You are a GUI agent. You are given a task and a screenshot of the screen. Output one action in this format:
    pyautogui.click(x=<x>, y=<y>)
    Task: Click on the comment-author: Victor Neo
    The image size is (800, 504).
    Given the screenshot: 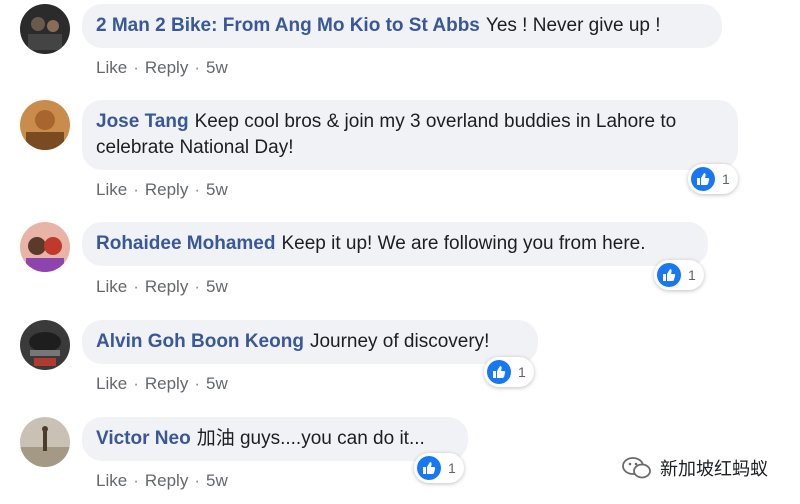 What is the action you would take?
    pyautogui.click(x=143, y=438)
    